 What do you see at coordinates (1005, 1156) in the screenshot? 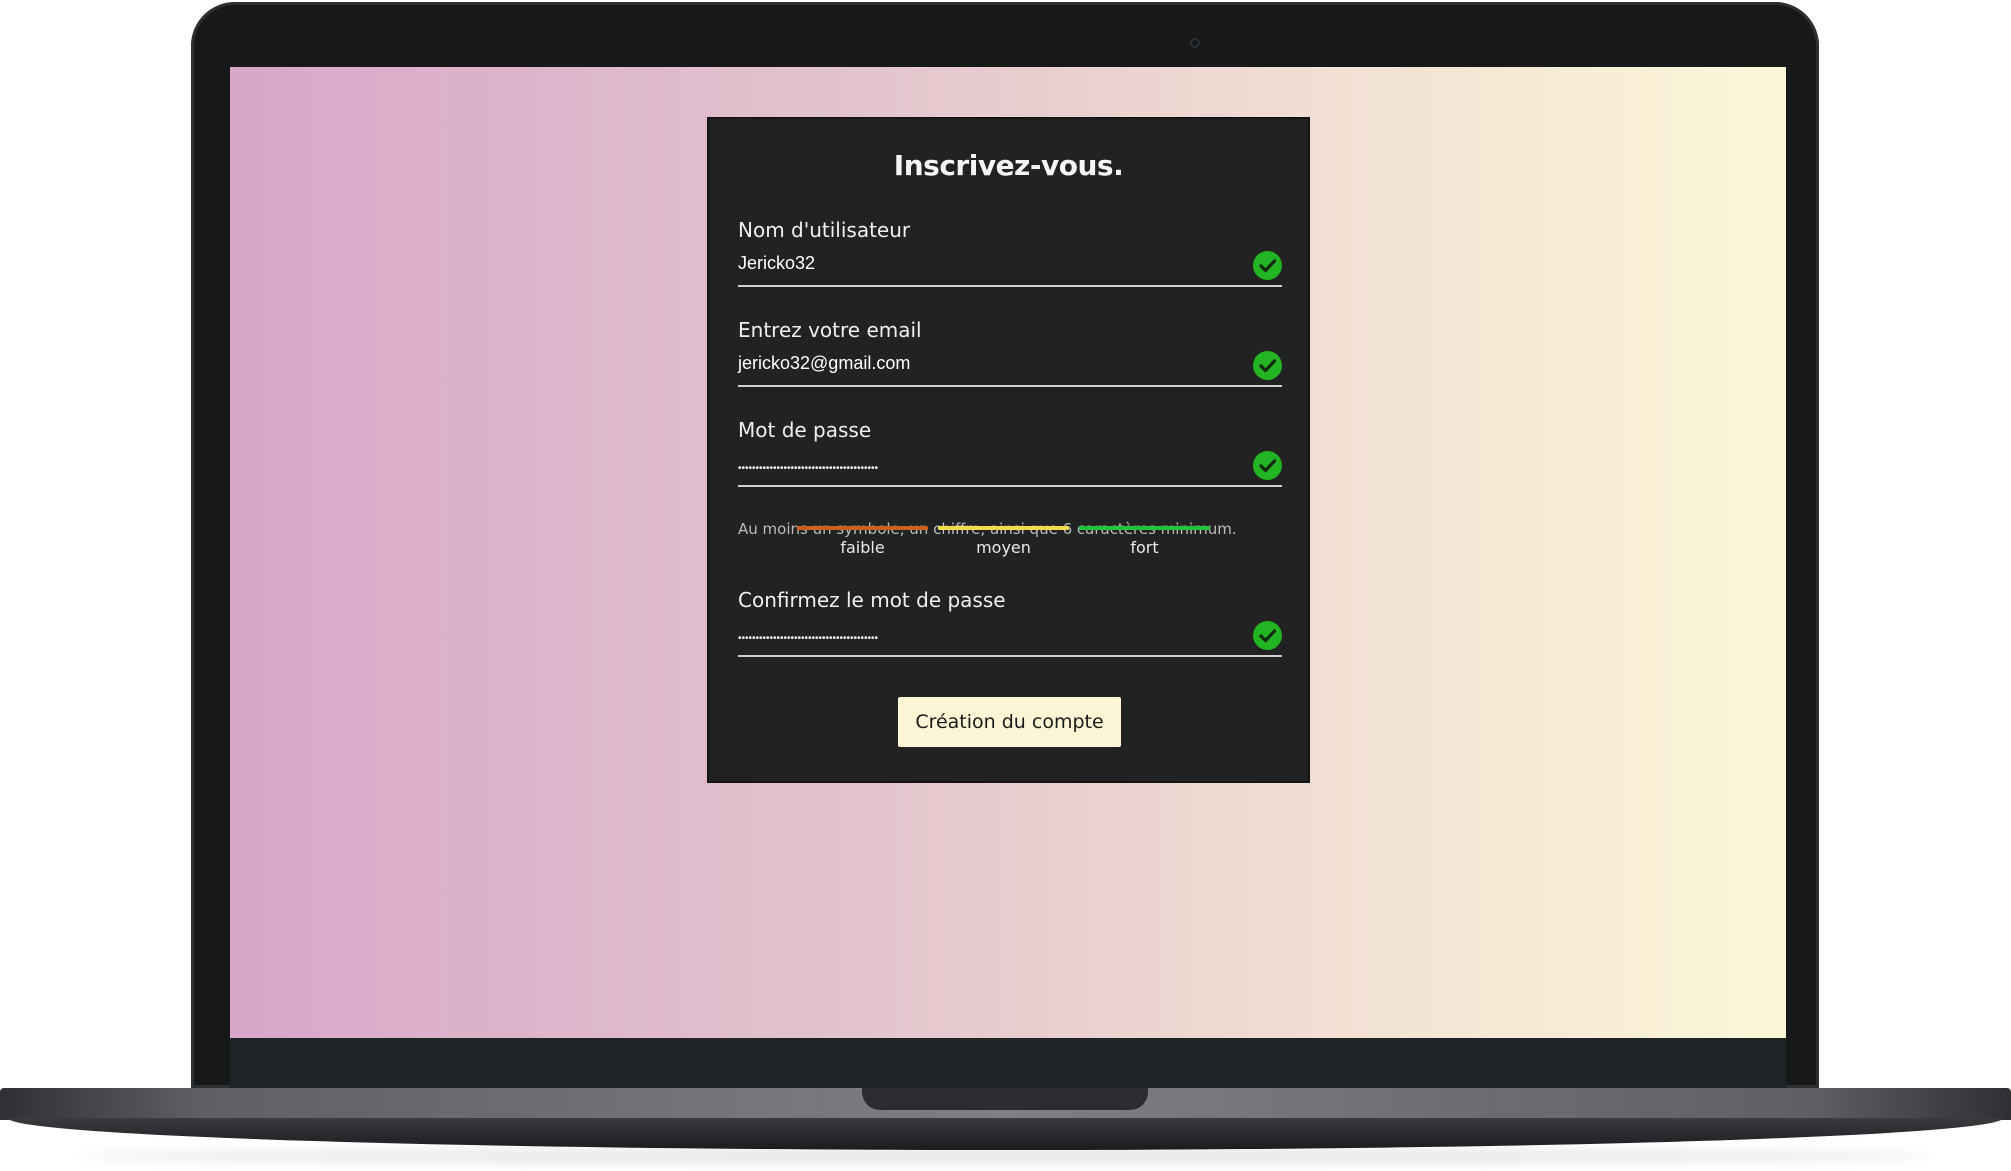
I see `laptop-shadow` at bounding box center [1005, 1156].